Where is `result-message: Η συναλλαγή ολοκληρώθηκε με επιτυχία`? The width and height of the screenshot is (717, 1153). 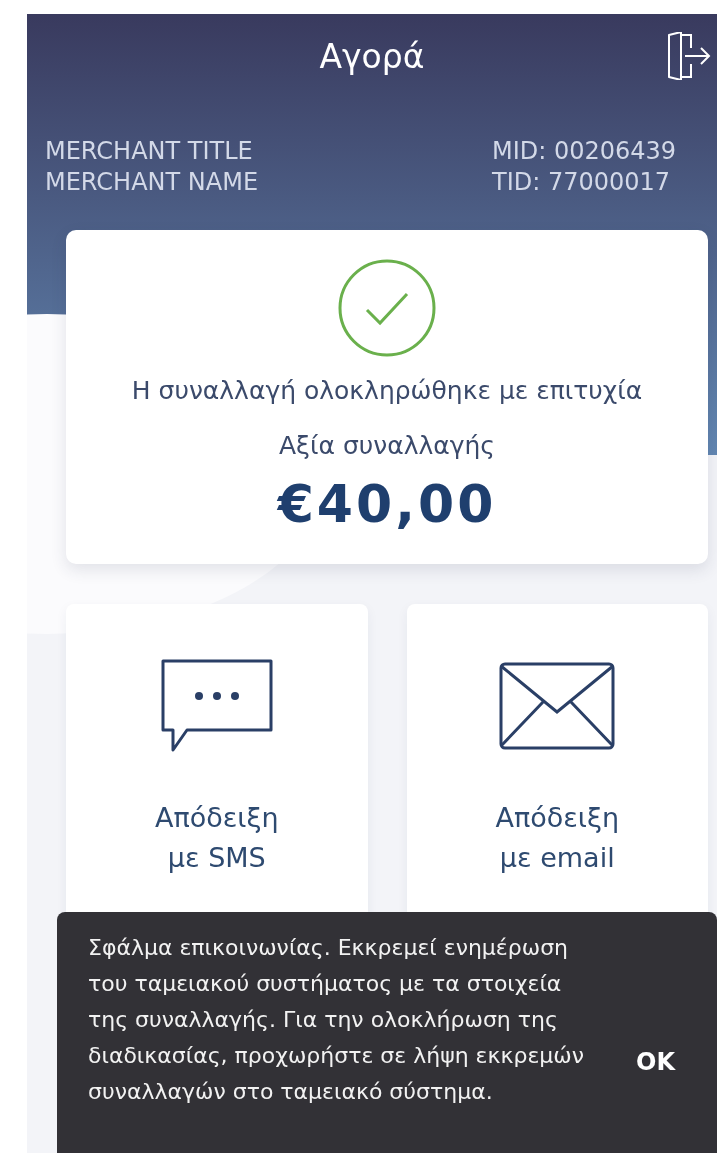
result-message: Η συναλλαγή ολοκληρώθηκε με επιτυχία is located at coordinates (387, 390).